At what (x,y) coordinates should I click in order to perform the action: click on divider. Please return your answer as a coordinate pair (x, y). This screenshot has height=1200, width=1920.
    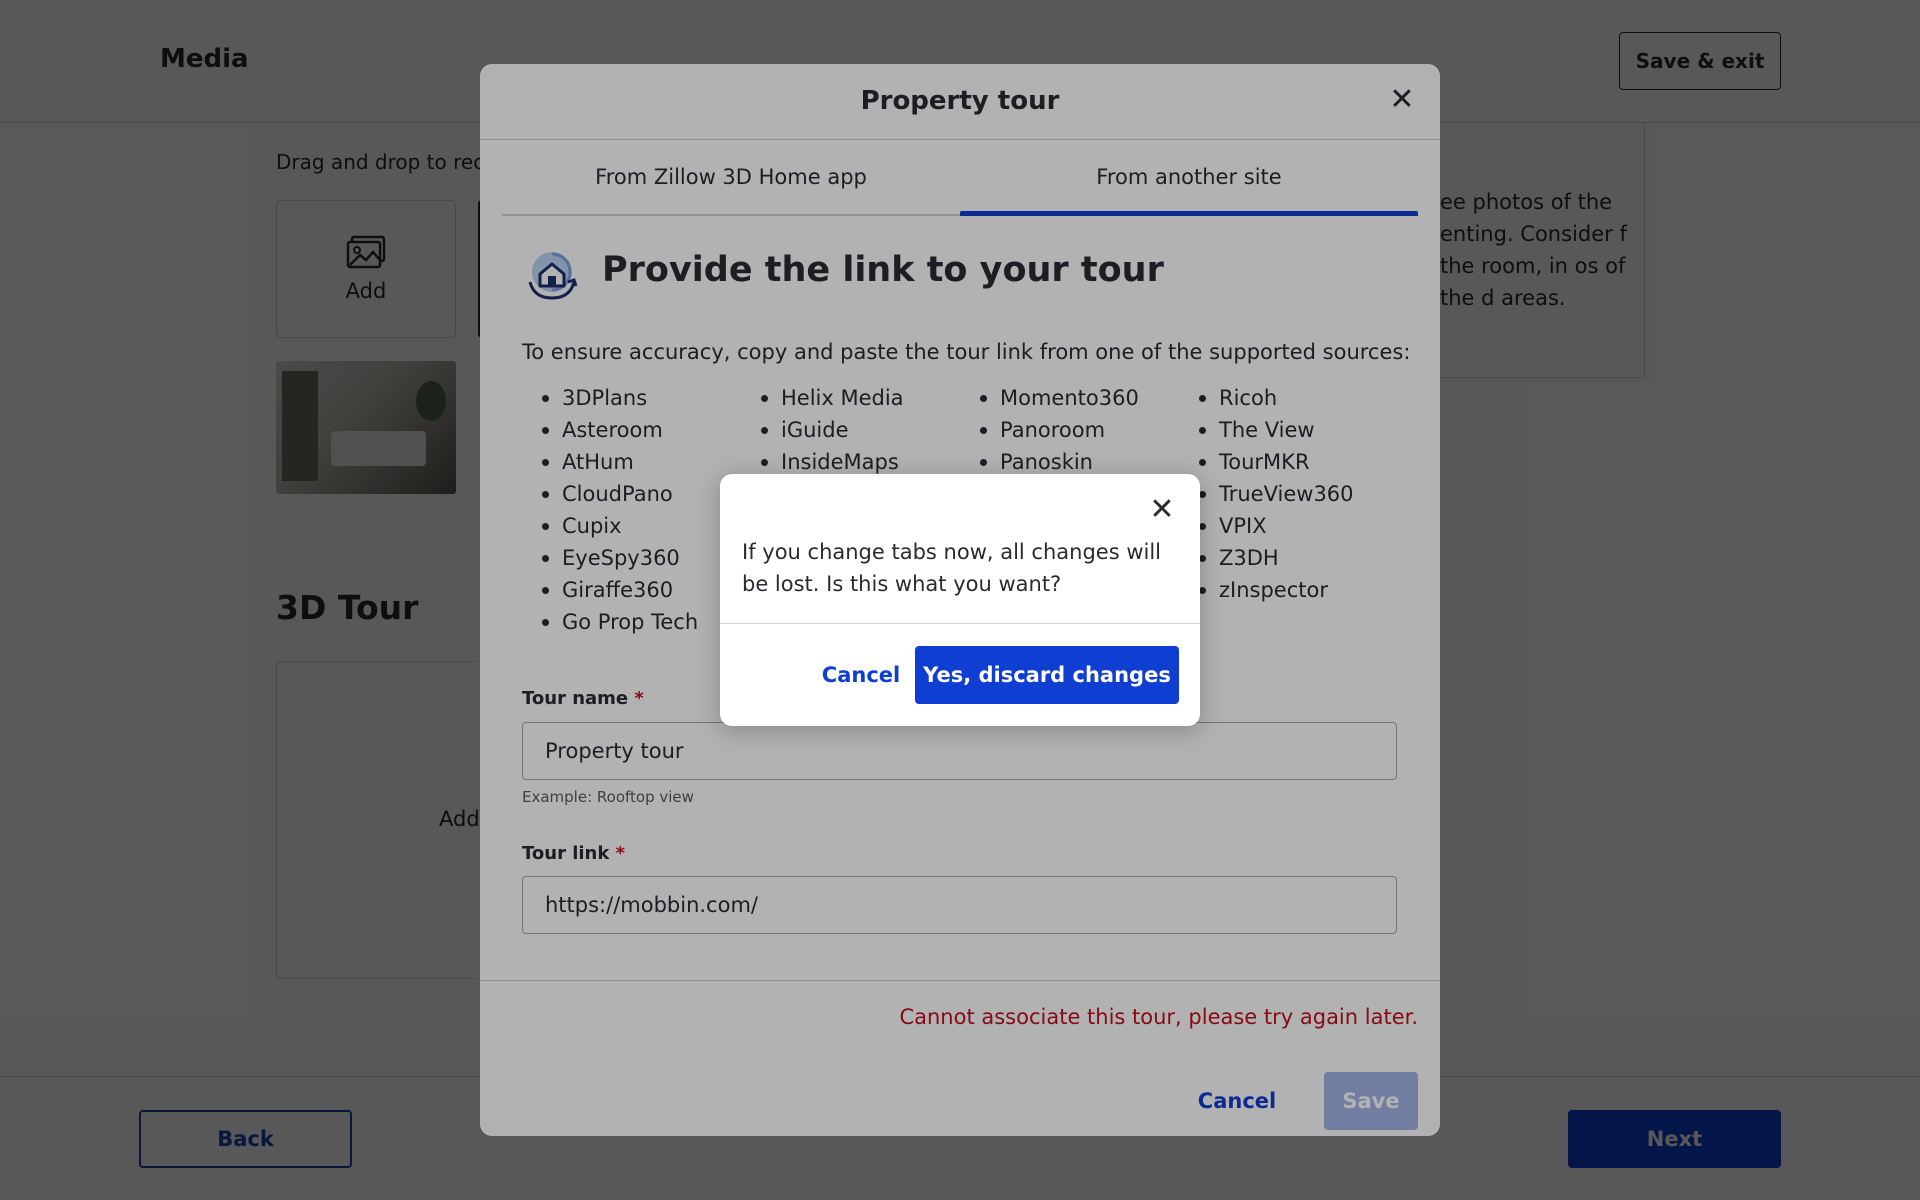
    Looking at the image, I should click on (960, 623).